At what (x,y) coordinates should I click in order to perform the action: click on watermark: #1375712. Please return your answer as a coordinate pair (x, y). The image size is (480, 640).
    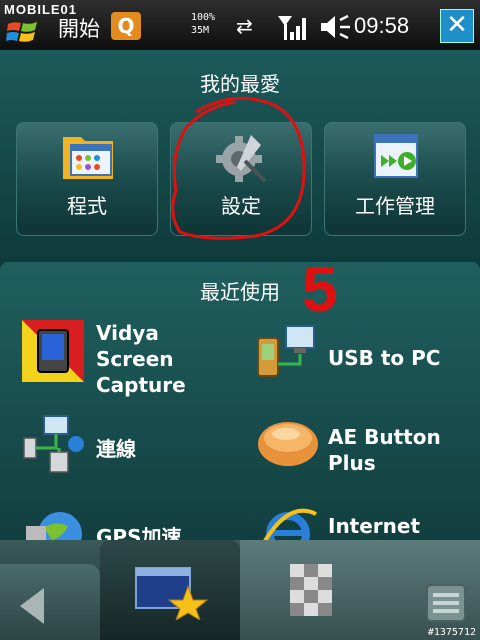
    Looking at the image, I should click on (451, 632).